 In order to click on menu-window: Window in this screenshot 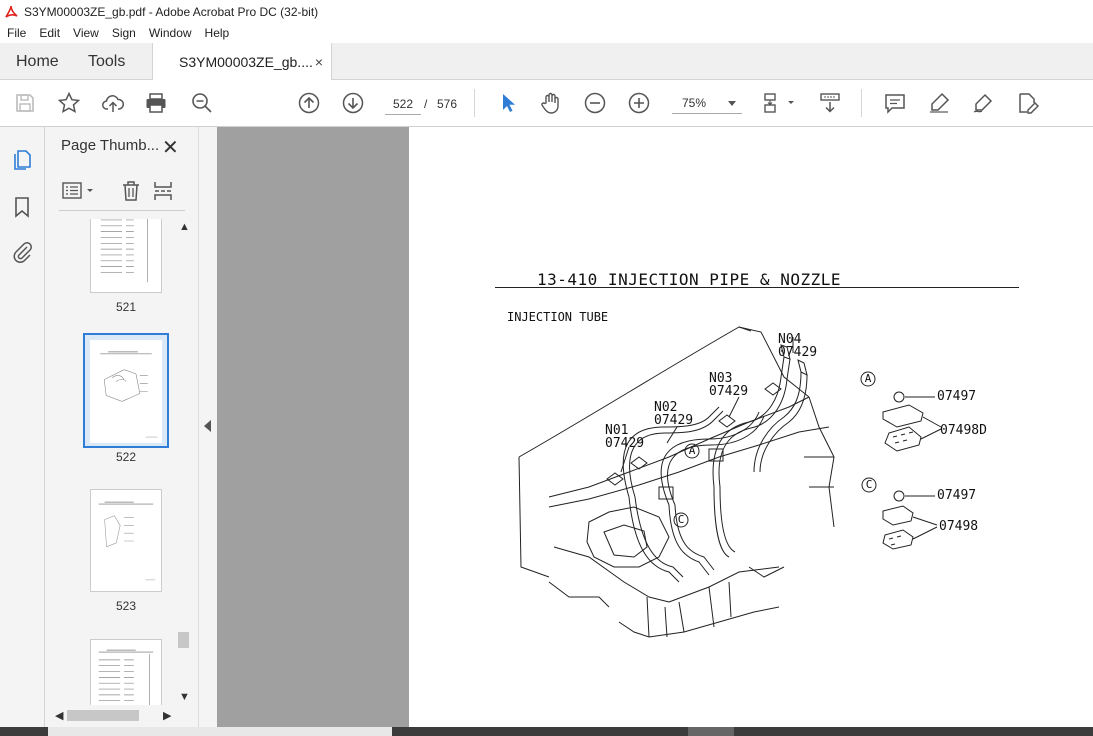, I will do `click(170, 33)`.